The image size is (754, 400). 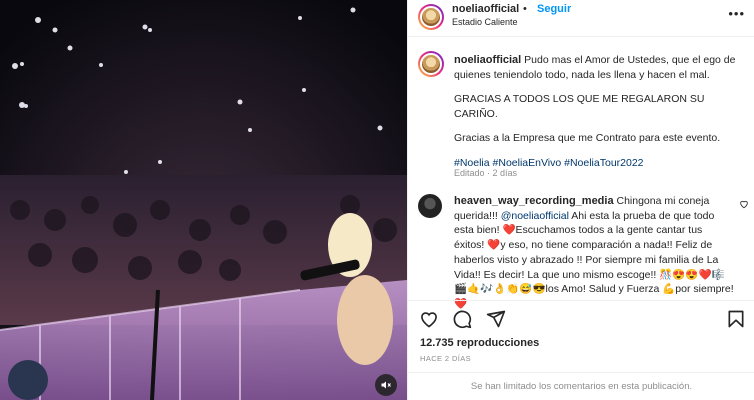 What do you see at coordinates (496, 319) in the screenshot?
I see `send-icon` at bounding box center [496, 319].